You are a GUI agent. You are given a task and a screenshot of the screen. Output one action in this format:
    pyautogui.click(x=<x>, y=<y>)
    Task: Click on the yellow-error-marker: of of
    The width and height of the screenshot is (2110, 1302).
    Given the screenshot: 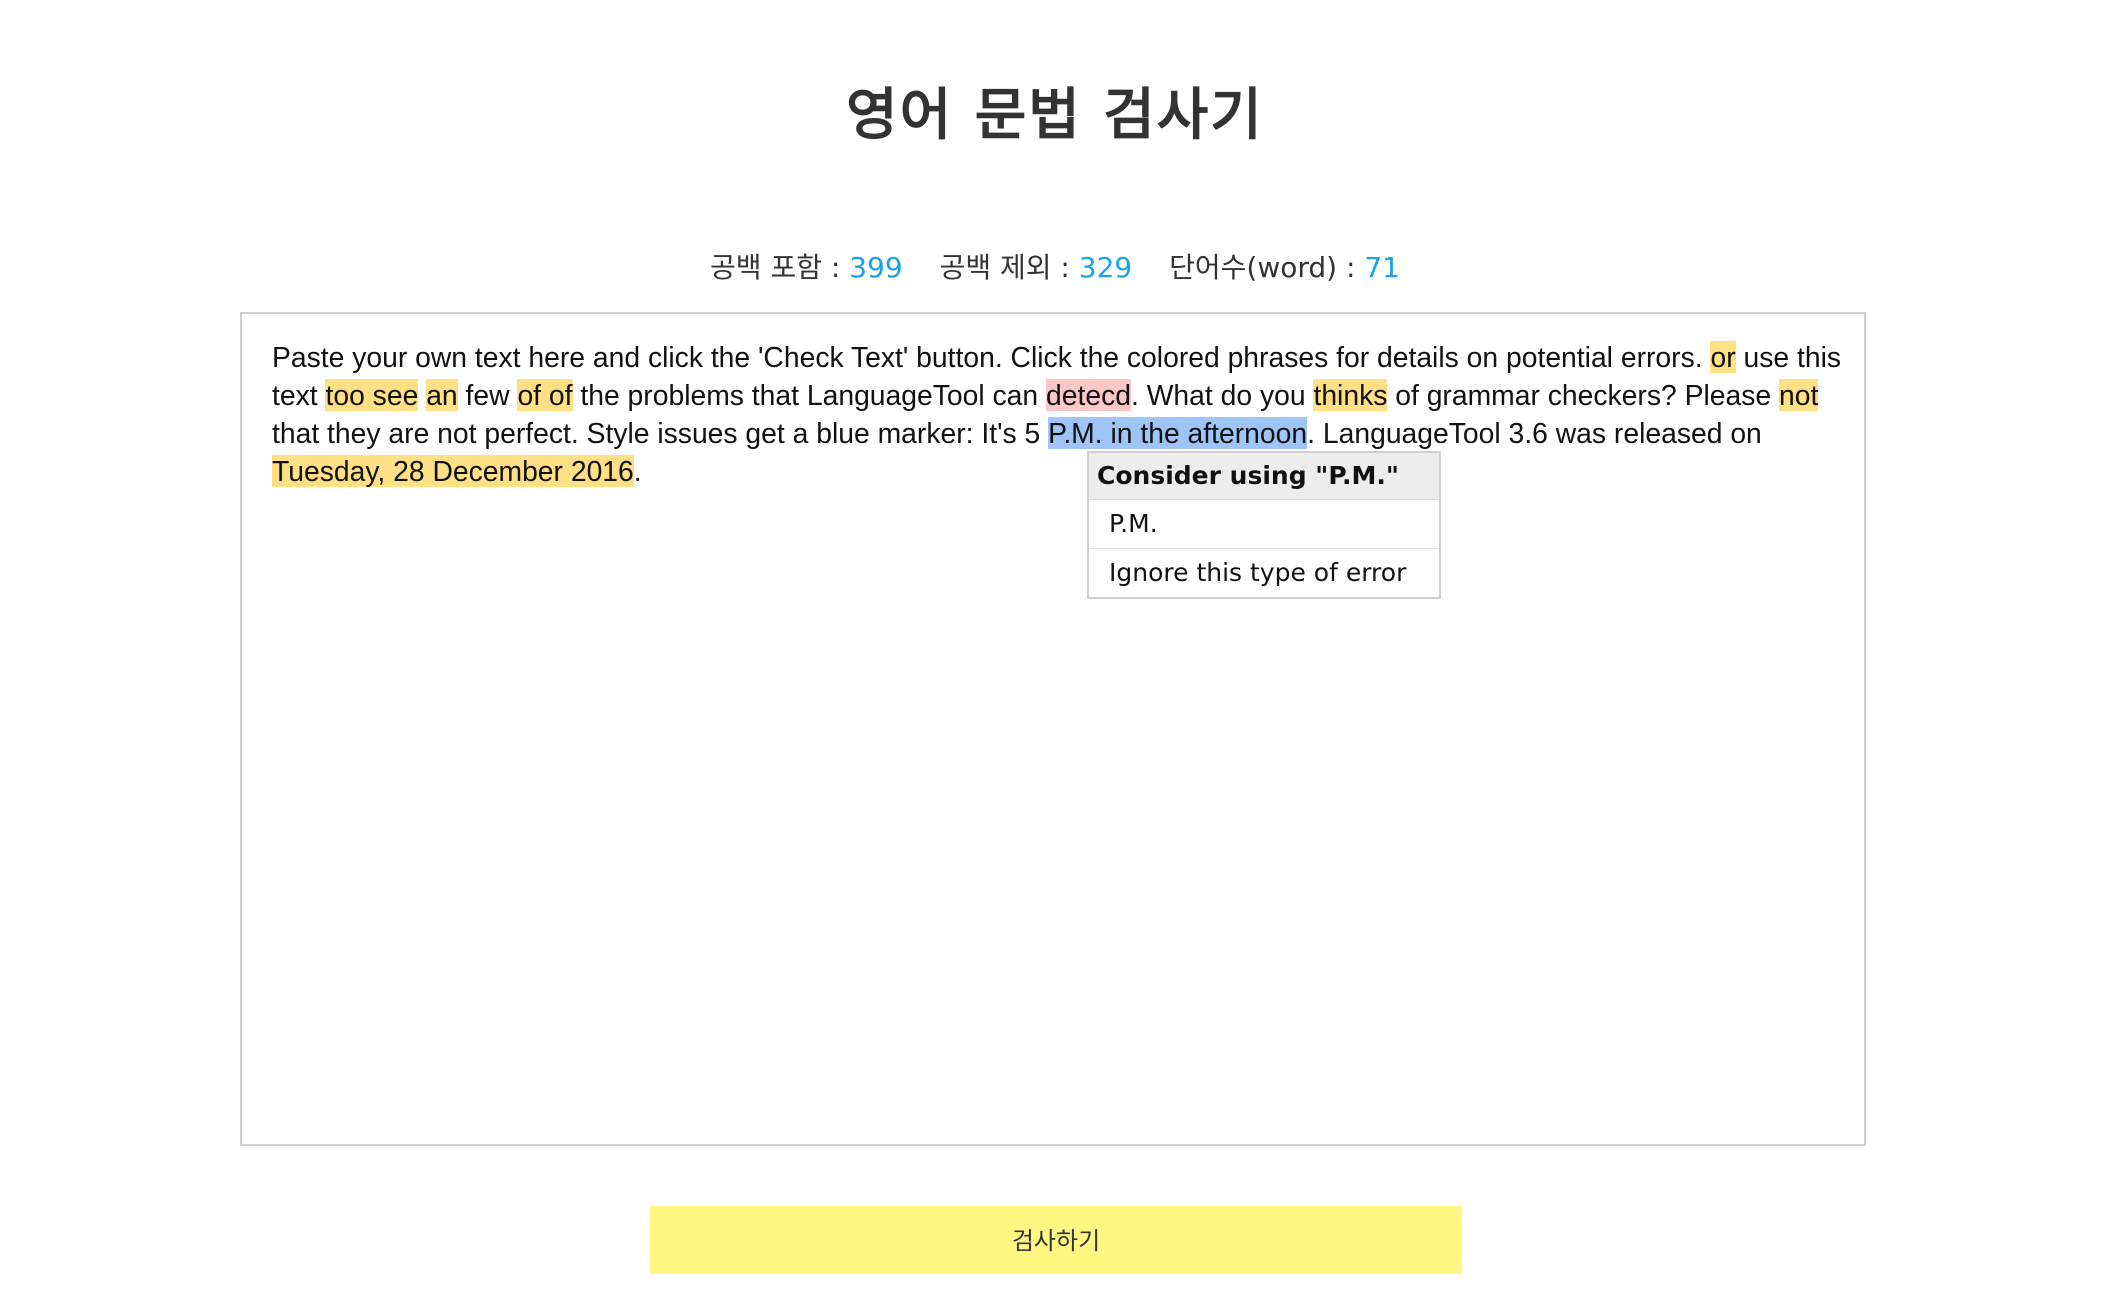 What is the action you would take?
    pyautogui.click(x=545, y=395)
    